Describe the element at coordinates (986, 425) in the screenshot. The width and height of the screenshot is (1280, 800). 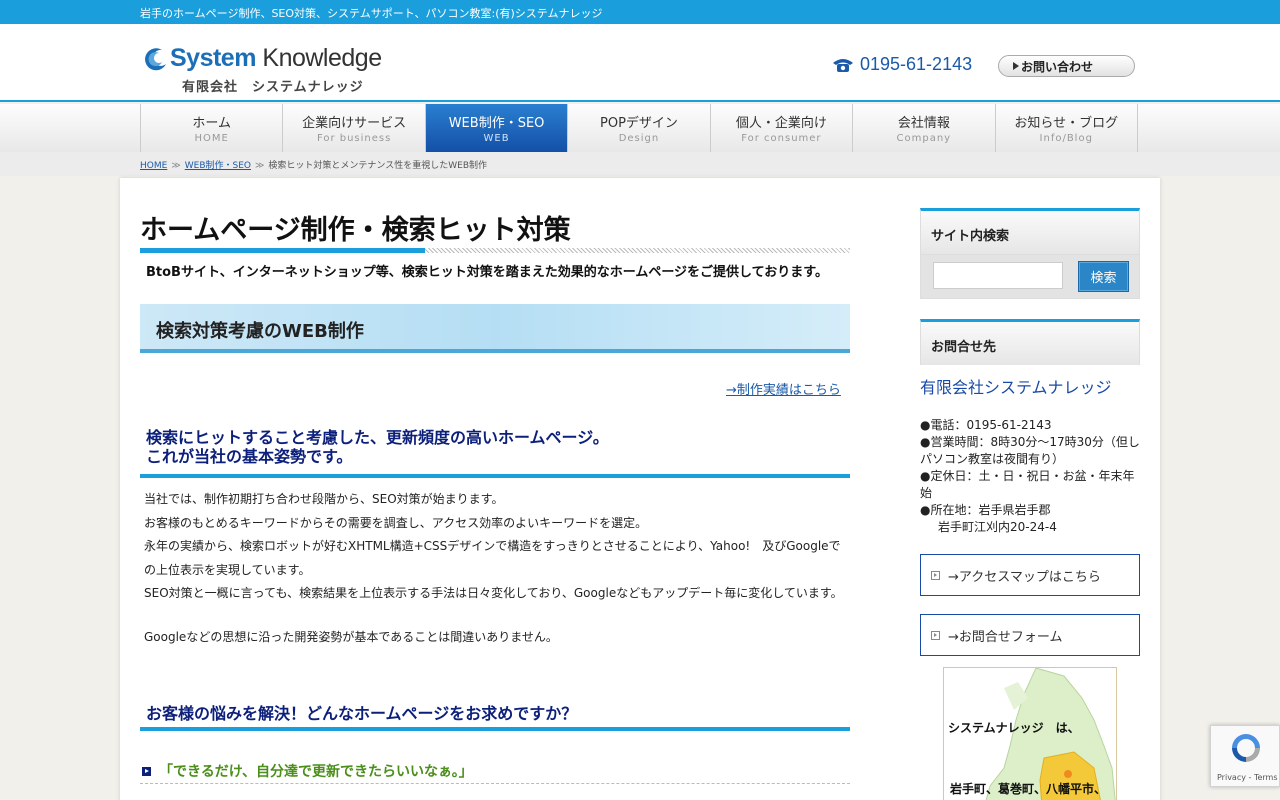
I see `info-line: ●電話：0195-61-2143` at that location.